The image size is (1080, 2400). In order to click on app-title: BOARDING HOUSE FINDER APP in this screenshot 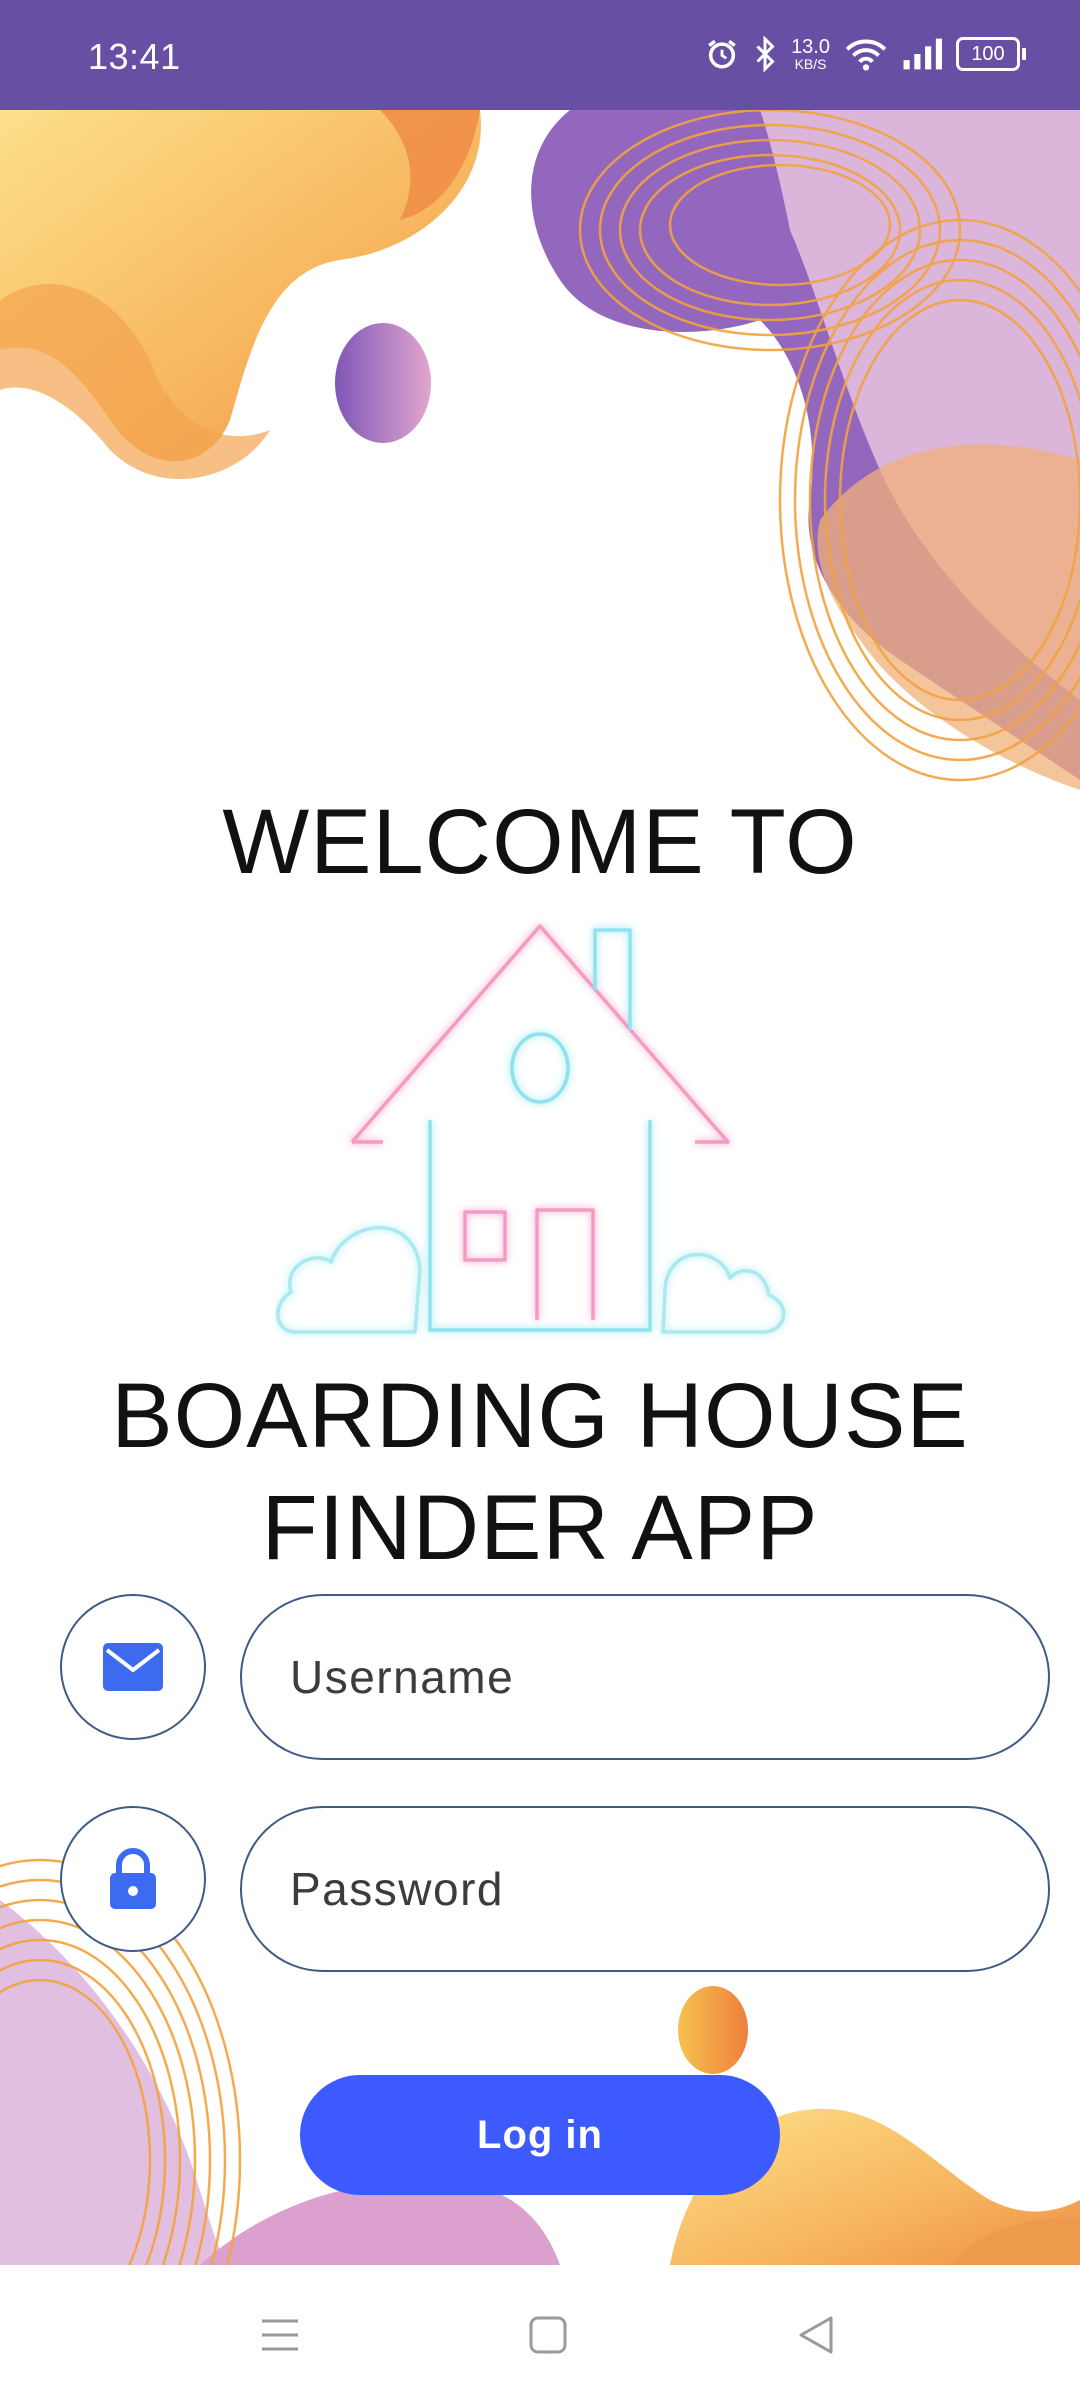, I will do `click(540, 1472)`.